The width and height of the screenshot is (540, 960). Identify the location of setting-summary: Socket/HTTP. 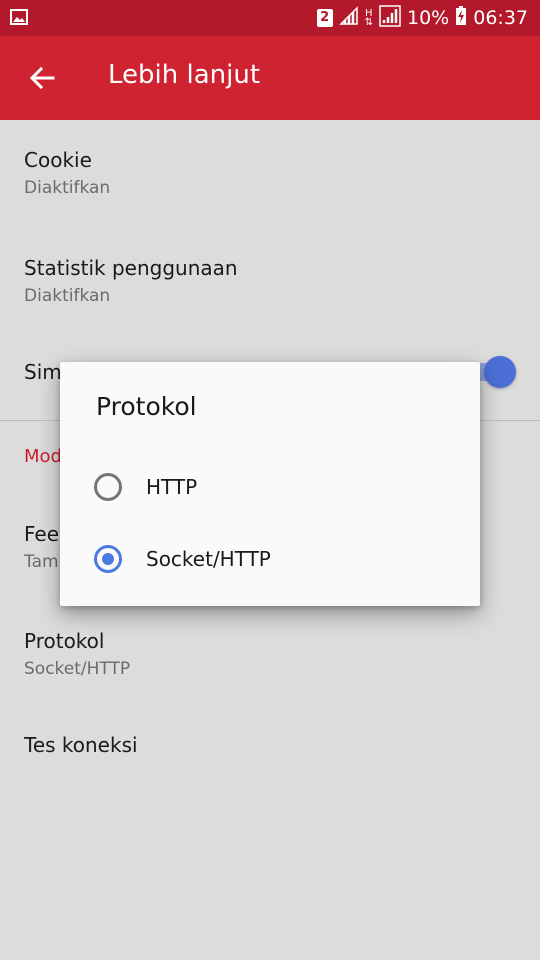
(77, 669).